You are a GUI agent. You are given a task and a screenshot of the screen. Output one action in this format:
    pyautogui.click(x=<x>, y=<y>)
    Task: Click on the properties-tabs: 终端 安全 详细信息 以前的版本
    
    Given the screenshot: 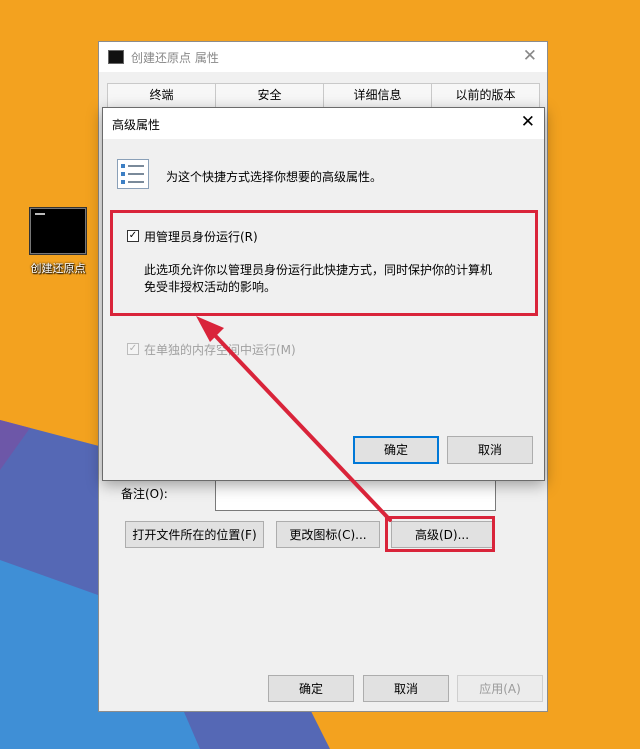 What is the action you would take?
    pyautogui.click(x=323, y=95)
    